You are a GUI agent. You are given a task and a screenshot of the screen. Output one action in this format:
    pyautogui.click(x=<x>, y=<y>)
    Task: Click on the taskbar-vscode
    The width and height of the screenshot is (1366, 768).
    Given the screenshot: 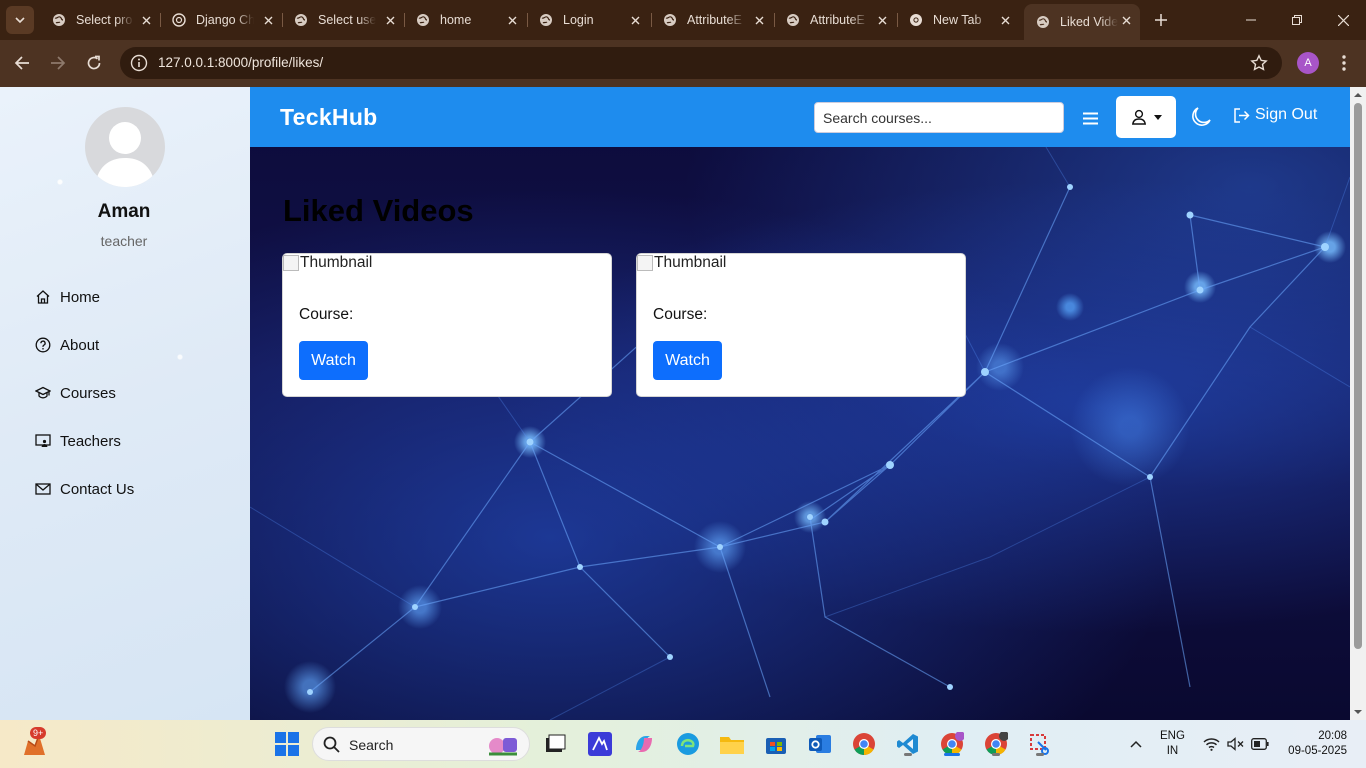 What is the action you would take?
    pyautogui.click(x=908, y=744)
    